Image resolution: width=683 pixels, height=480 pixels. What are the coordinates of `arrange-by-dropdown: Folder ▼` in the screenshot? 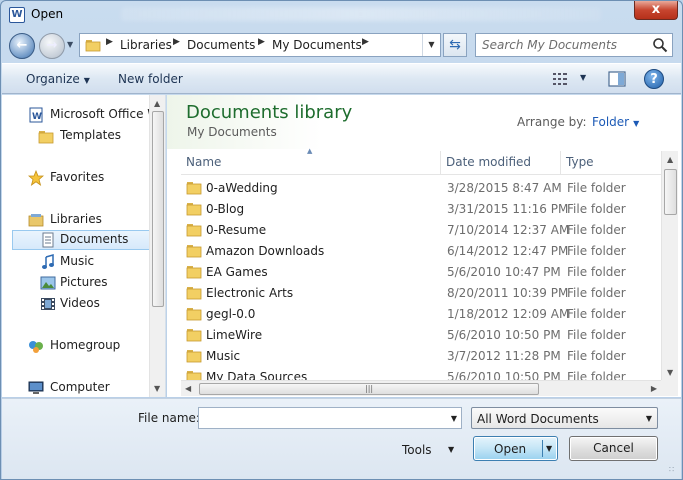 It's located at (615, 122).